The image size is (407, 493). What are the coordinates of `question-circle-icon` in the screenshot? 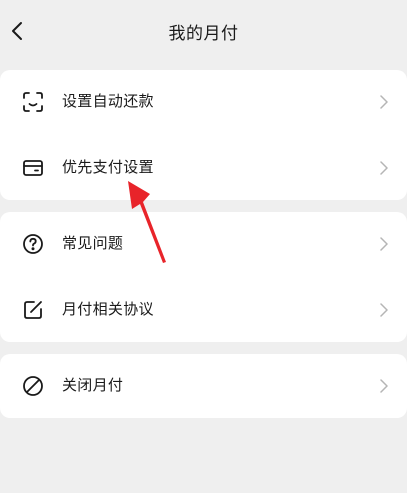 It's located at (33, 244).